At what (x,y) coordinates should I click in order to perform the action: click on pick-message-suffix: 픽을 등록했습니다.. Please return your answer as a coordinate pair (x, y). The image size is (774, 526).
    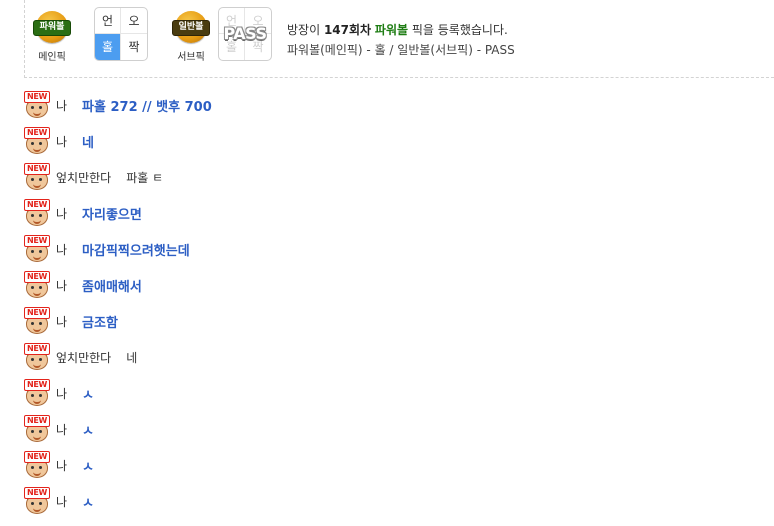
    Looking at the image, I should click on (458, 30).